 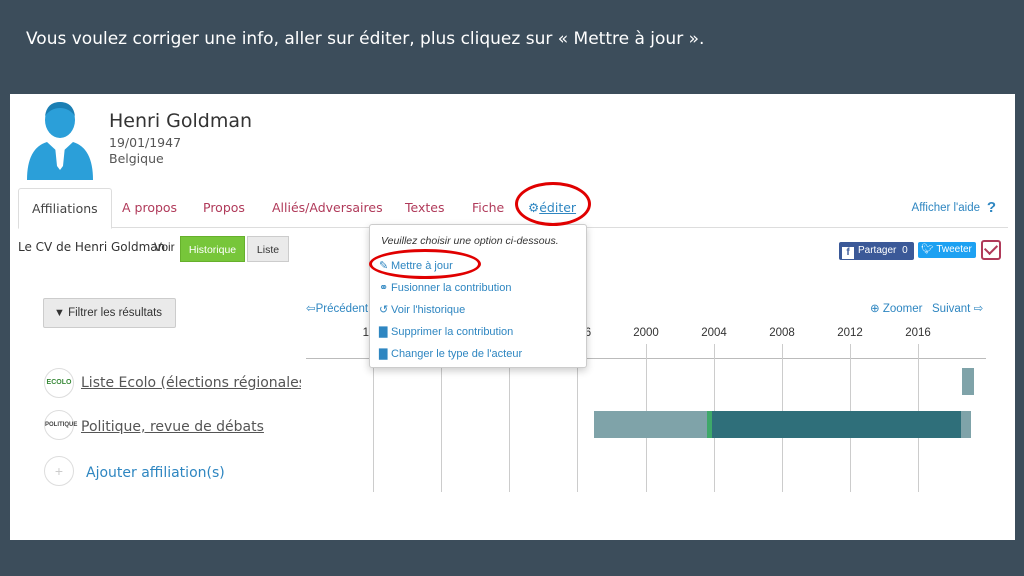 What do you see at coordinates (875, 309) in the screenshot?
I see `zoom-icon: ⊕` at bounding box center [875, 309].